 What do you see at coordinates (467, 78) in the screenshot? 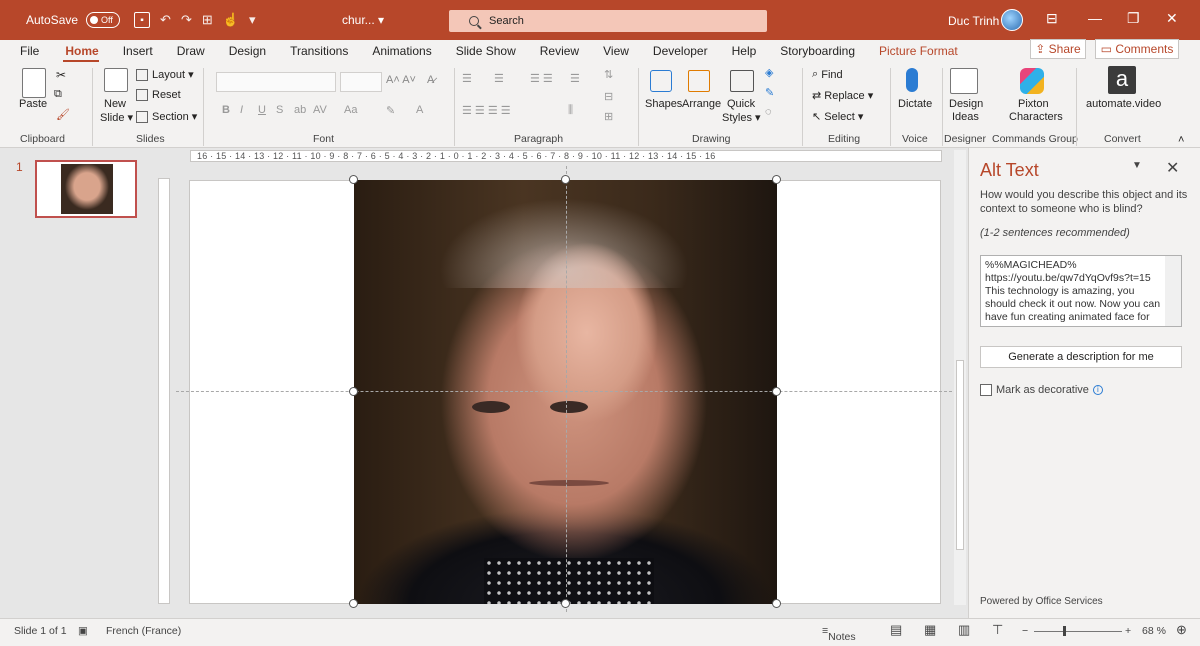
I see `bullets-icon: ☰` at bounding box center [467, 78].